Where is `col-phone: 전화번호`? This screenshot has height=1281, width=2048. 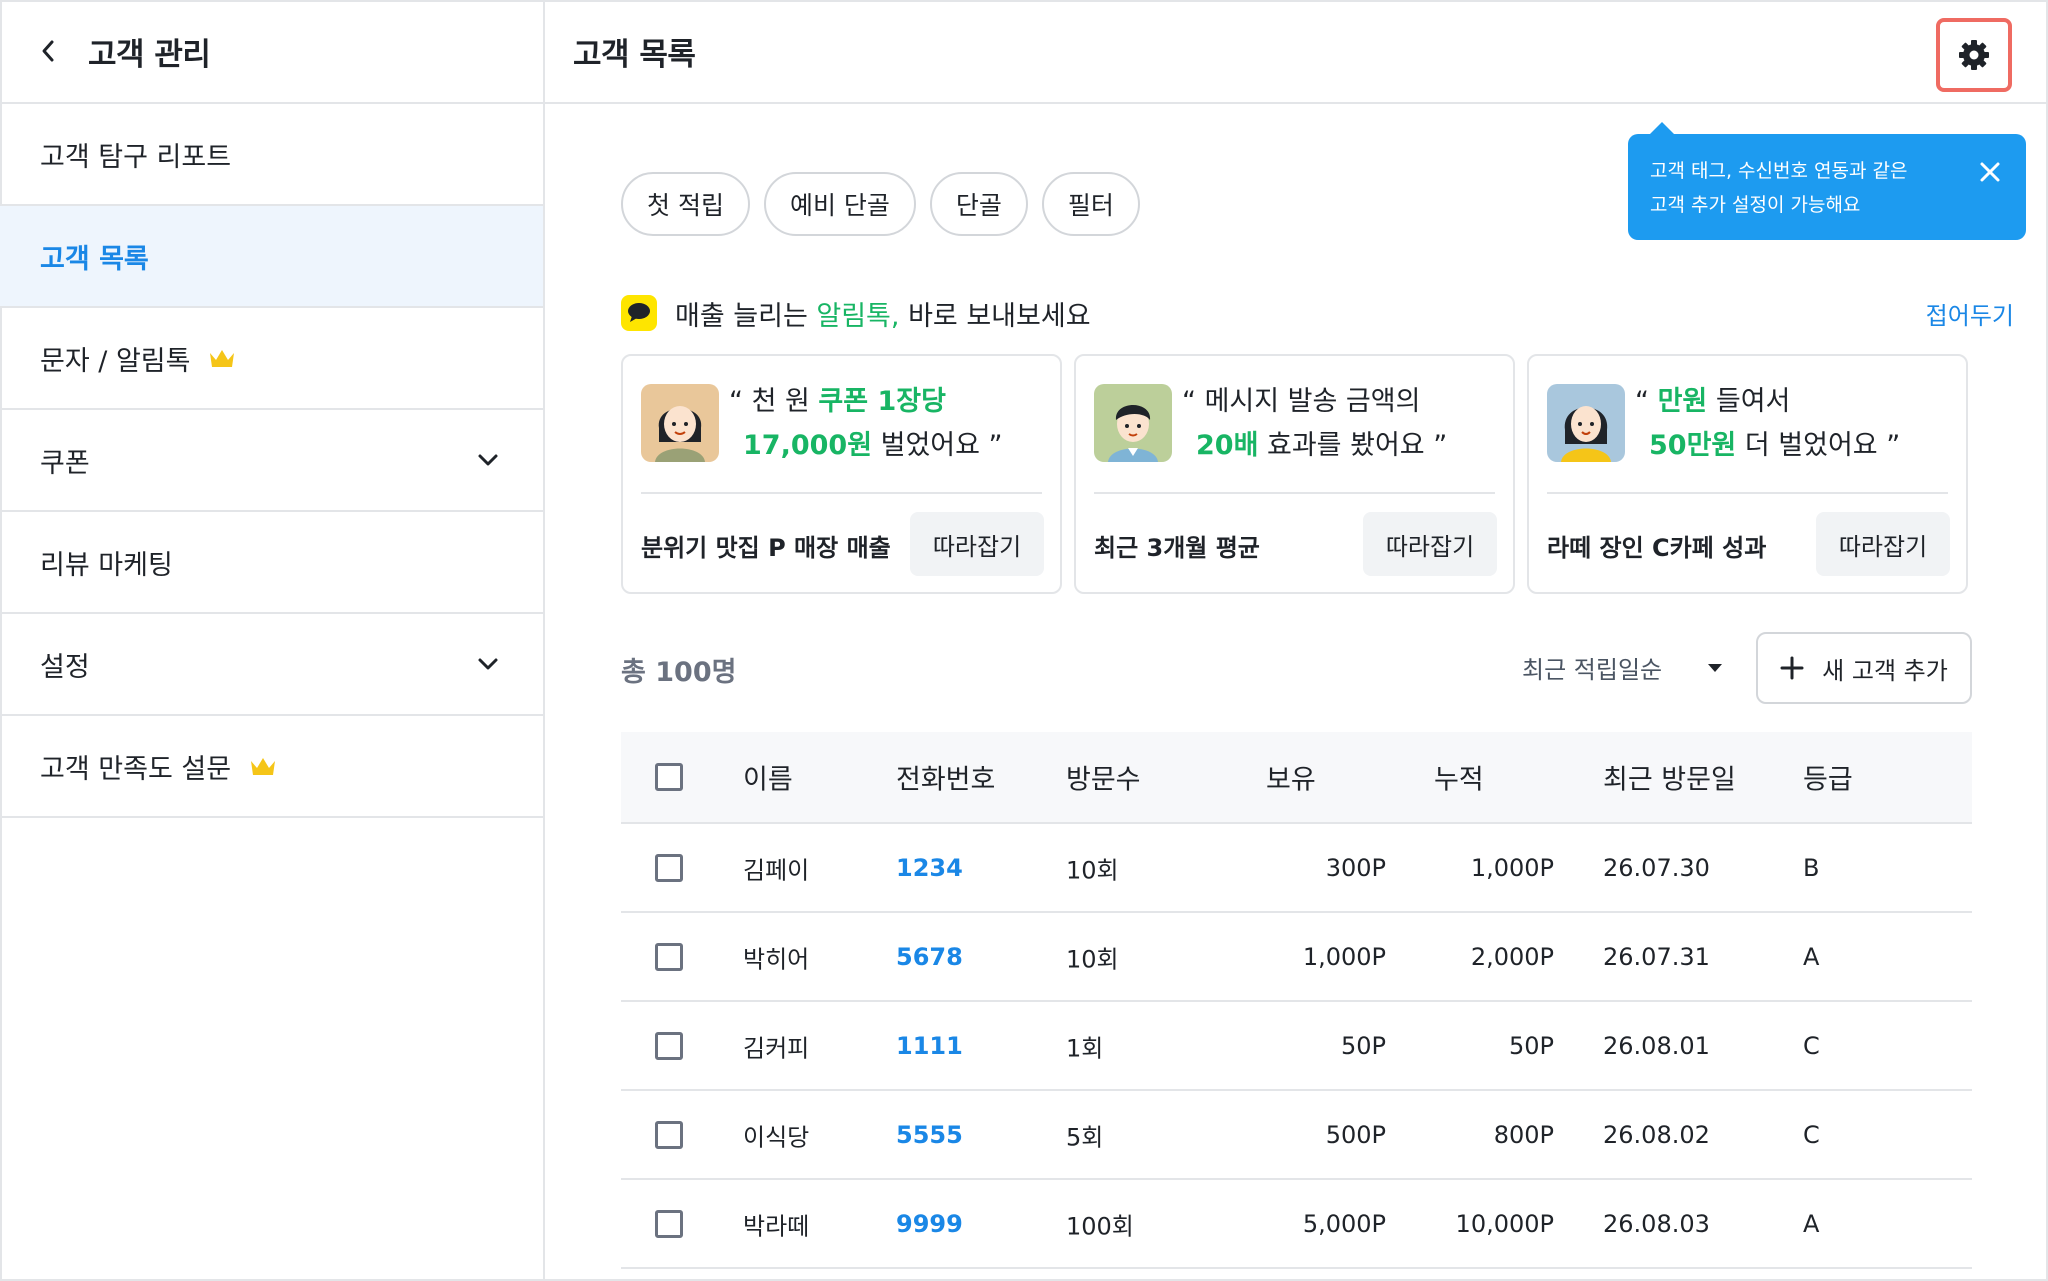
col-phone: 전화번호 is located at coordinates (945, 777).